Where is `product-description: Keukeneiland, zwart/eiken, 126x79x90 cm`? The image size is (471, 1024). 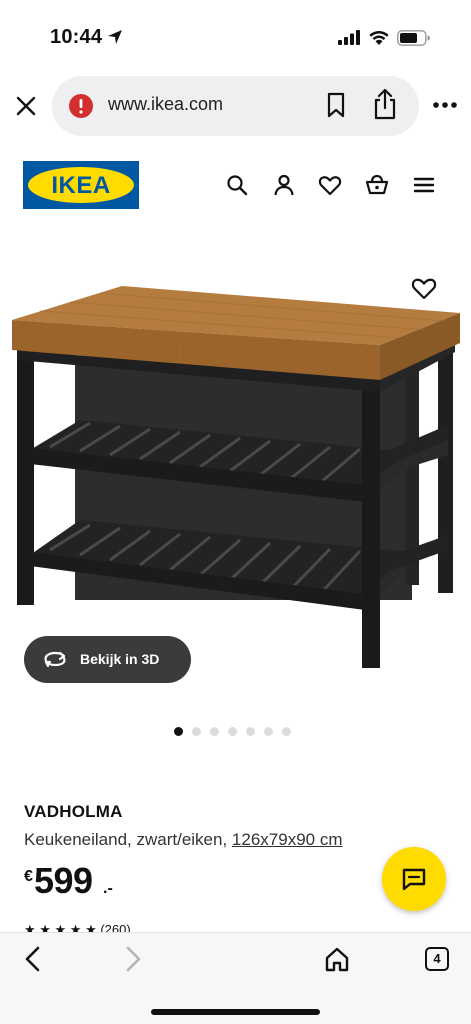 product-description: Keukeneiland, zwart/eiken, 126x79x90 cm is located at coordinates (183, 840).